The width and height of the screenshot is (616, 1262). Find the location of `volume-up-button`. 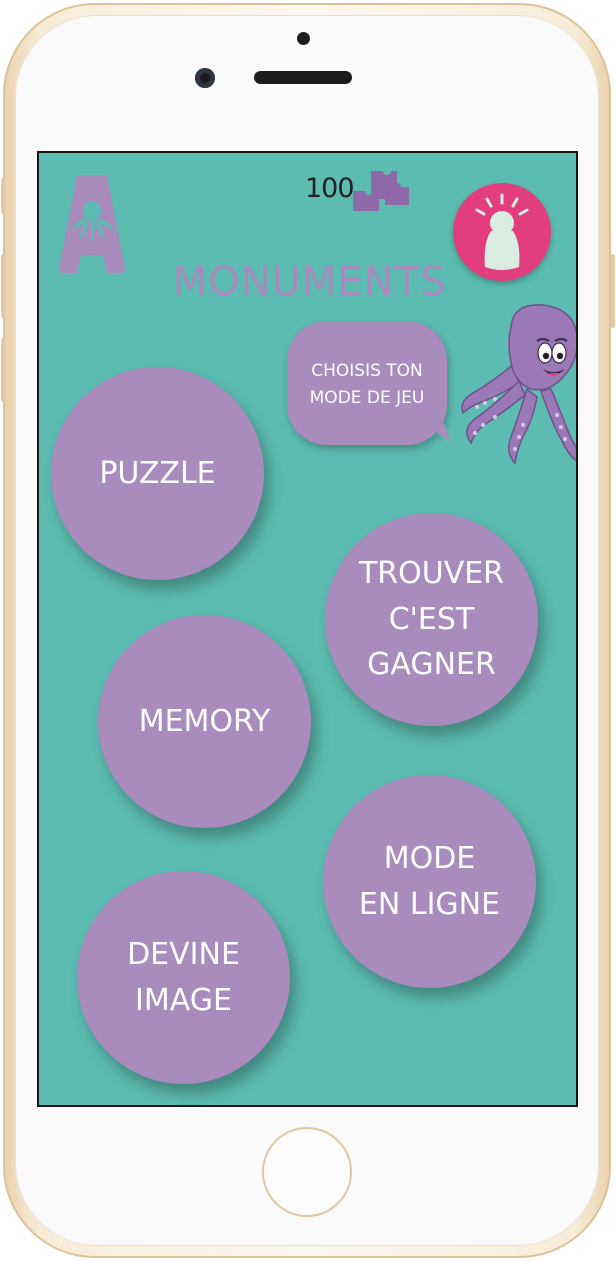

volume-up-button is located at coordinates (3, 286).